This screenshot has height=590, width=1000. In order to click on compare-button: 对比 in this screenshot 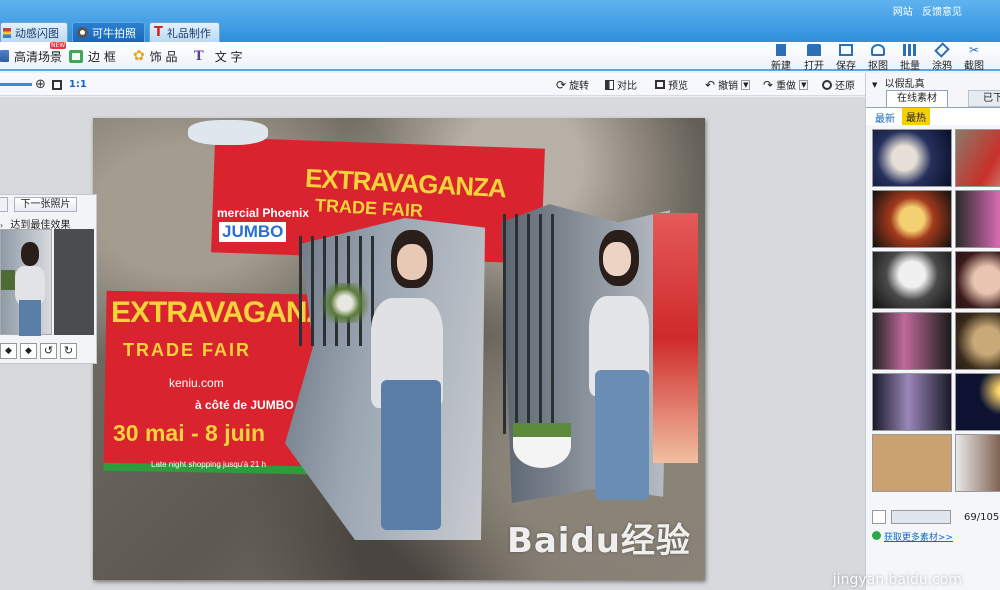, I will do `click(621, 84)`.